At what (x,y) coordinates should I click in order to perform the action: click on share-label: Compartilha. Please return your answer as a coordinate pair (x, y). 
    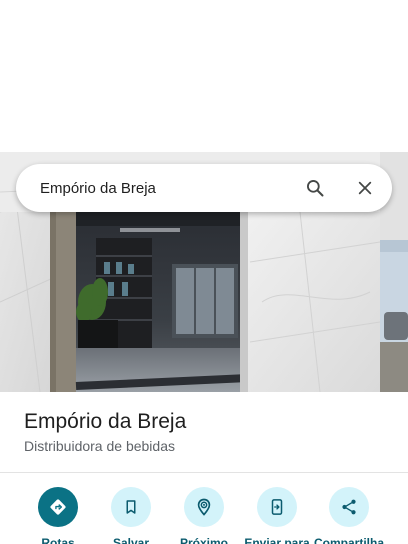
    Looking at the image, I should click on (348, 540).